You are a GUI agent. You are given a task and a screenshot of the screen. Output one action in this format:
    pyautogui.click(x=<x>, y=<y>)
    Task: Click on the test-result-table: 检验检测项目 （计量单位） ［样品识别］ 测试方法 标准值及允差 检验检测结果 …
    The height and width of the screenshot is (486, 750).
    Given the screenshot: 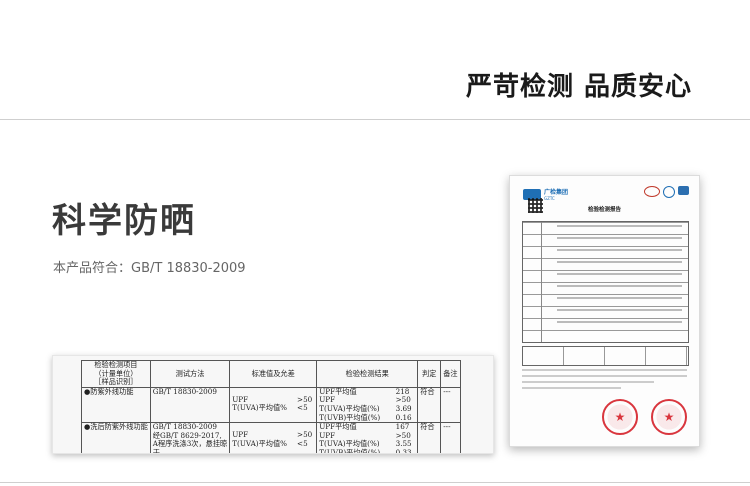 What is the action you would take?
    pyautogui.click(x=271, y=406)
    